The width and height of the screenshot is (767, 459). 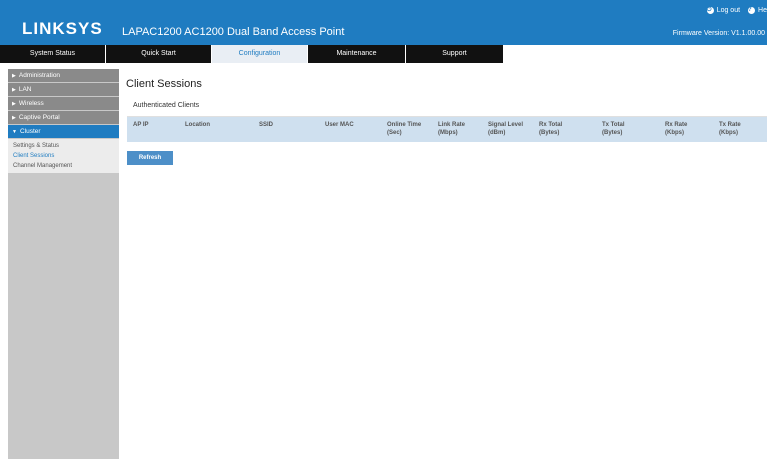 What do you see at coordinates (339, 125) in the screenshot?
I see `column-header: User MAC` at bounding box center [339, 125].